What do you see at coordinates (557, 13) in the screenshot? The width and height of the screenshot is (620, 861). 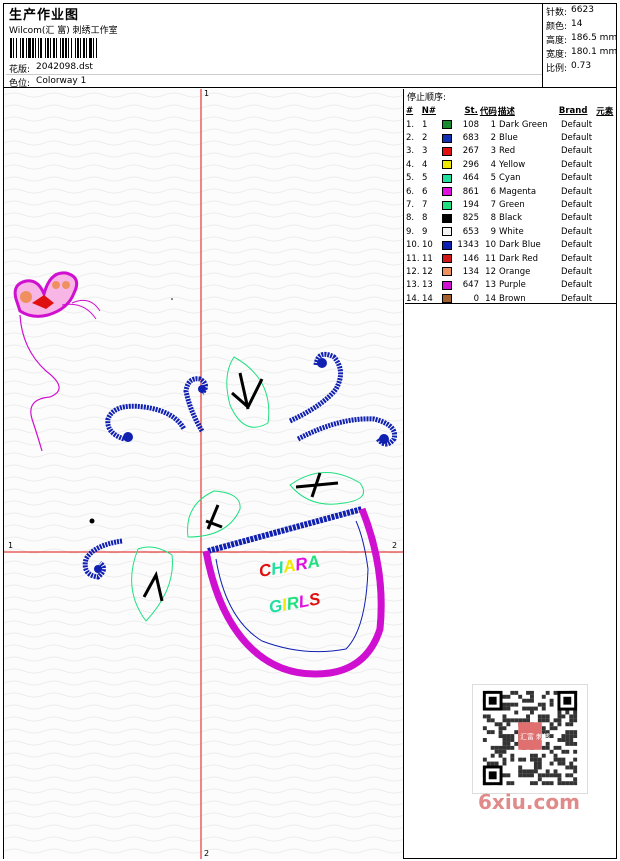 I see `stat-label: 针数:` at bounding box center [557, 13].